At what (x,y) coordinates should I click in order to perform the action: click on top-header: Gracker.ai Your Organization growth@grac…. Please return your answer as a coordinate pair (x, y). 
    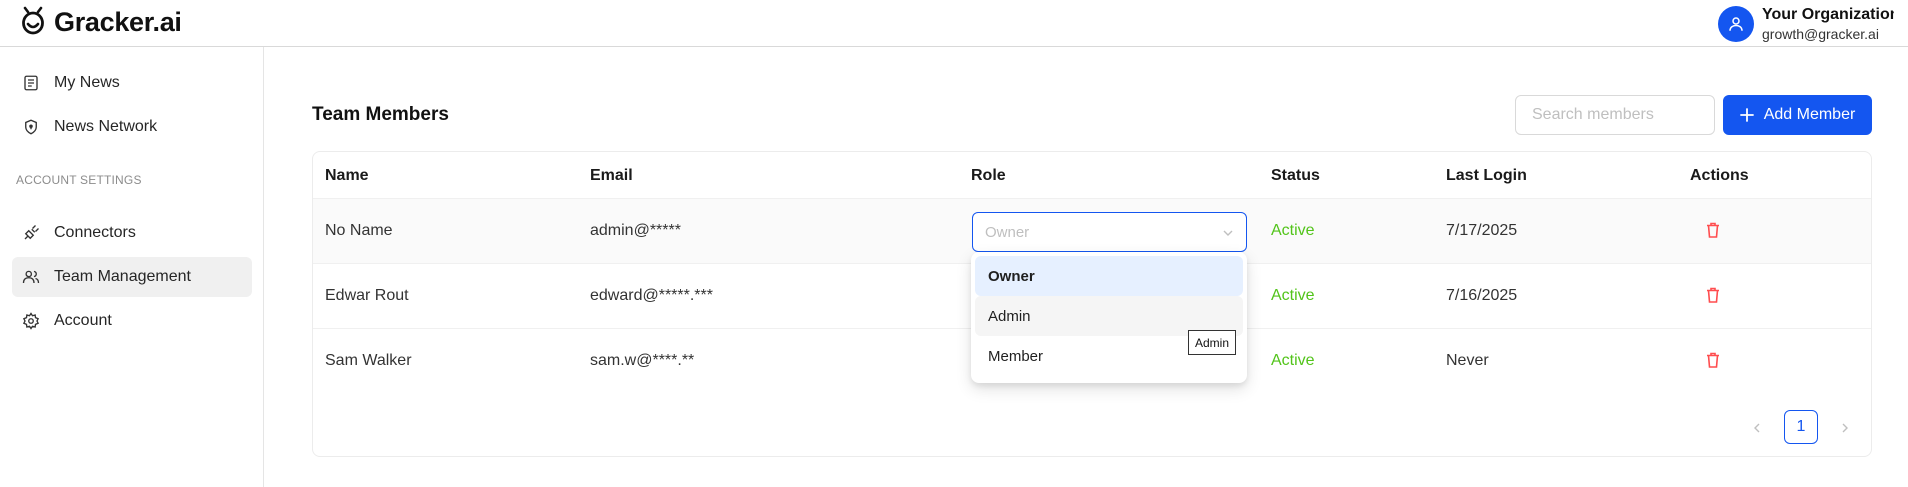
    Looking at the image, I should click on (954, 23).